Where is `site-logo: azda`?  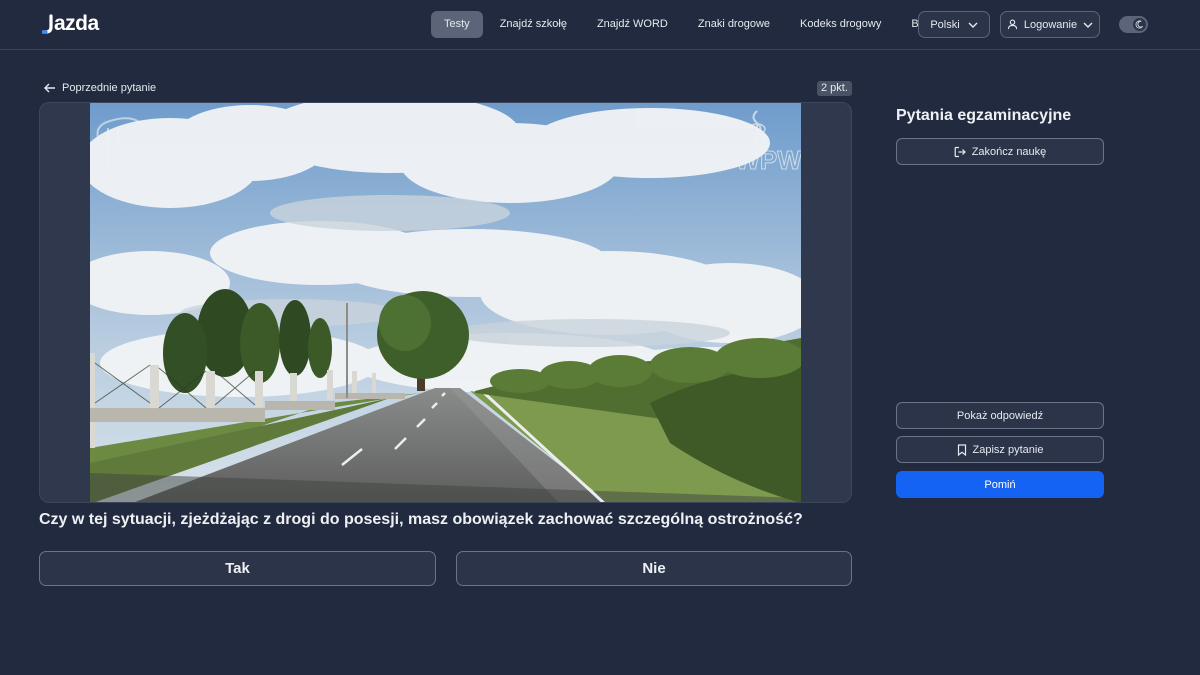
site-logo: azda is located at coordinates (70, 24).